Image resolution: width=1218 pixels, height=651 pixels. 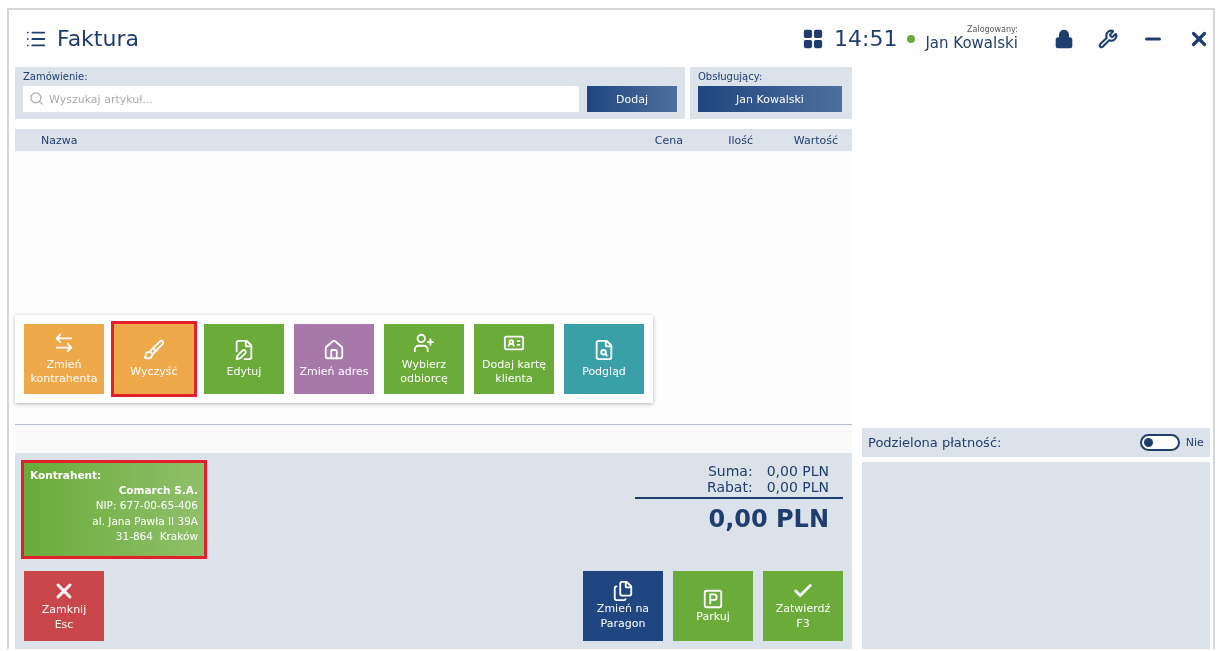 I want to click on contractor-name: Comarch S.A., so click(x=158, y=491).